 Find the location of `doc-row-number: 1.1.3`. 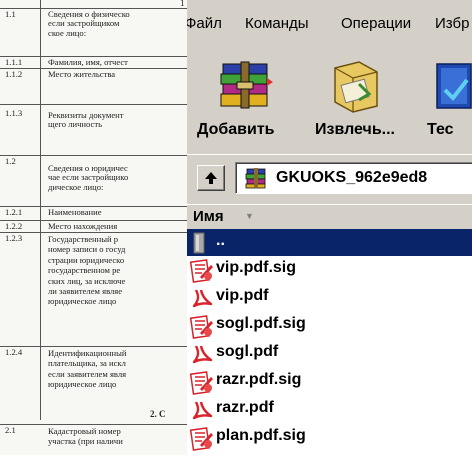

doc-row-number: 1.1.3 is located at coordinates (14, 113).